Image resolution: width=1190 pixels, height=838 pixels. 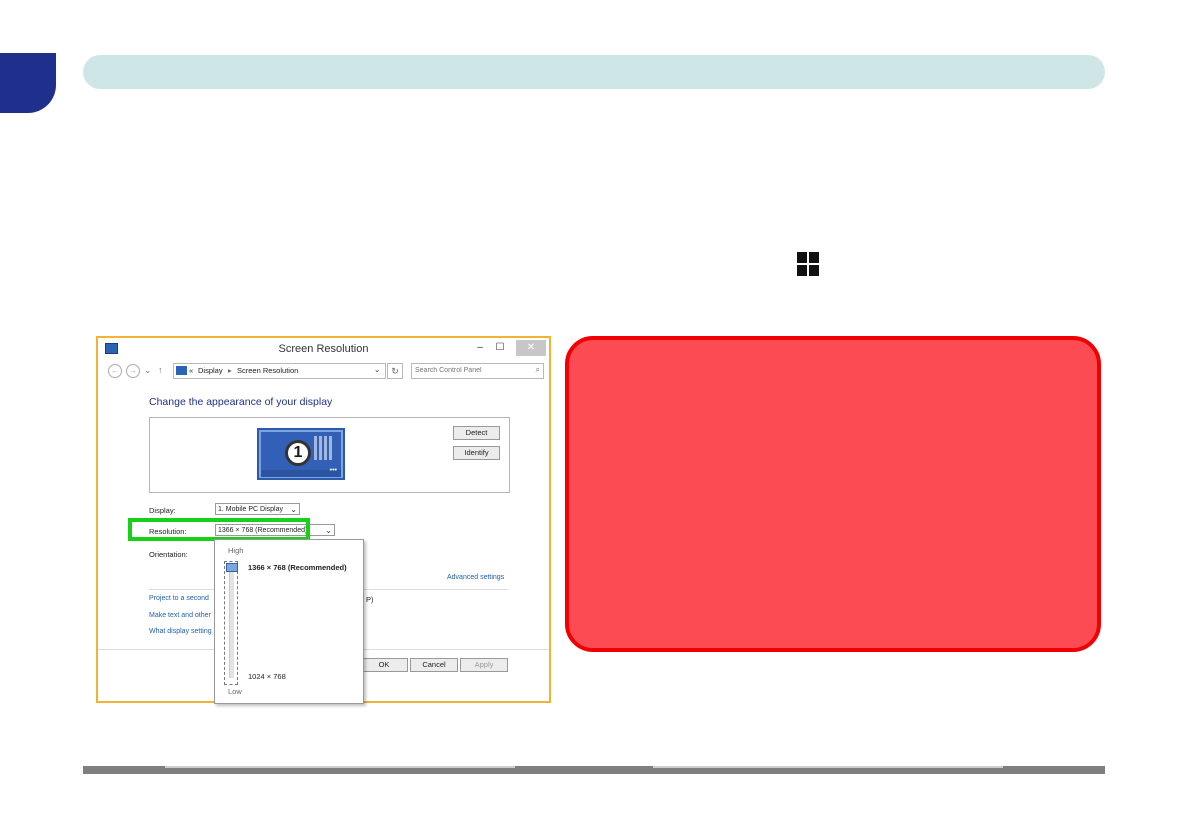 I want to click on monitor-number: 1, so click(x=298, y=453).